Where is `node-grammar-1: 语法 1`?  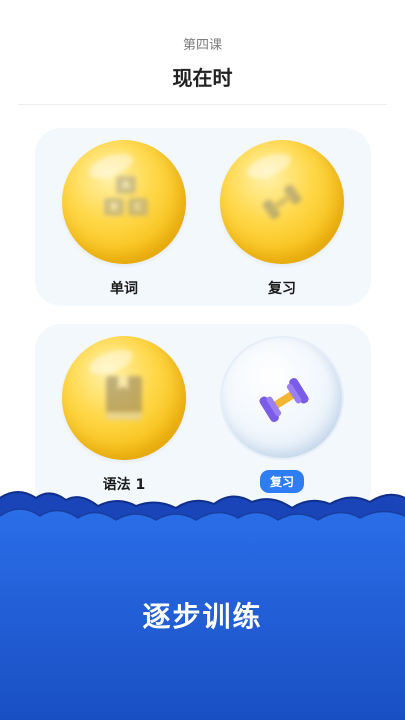 node-grammar-1: 语法 1 is located at coordinates (124, 415).